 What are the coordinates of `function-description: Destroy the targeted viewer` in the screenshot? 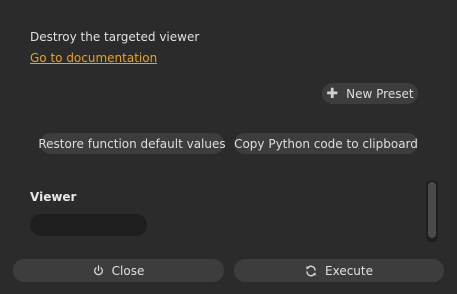 It's located at (115, 37).